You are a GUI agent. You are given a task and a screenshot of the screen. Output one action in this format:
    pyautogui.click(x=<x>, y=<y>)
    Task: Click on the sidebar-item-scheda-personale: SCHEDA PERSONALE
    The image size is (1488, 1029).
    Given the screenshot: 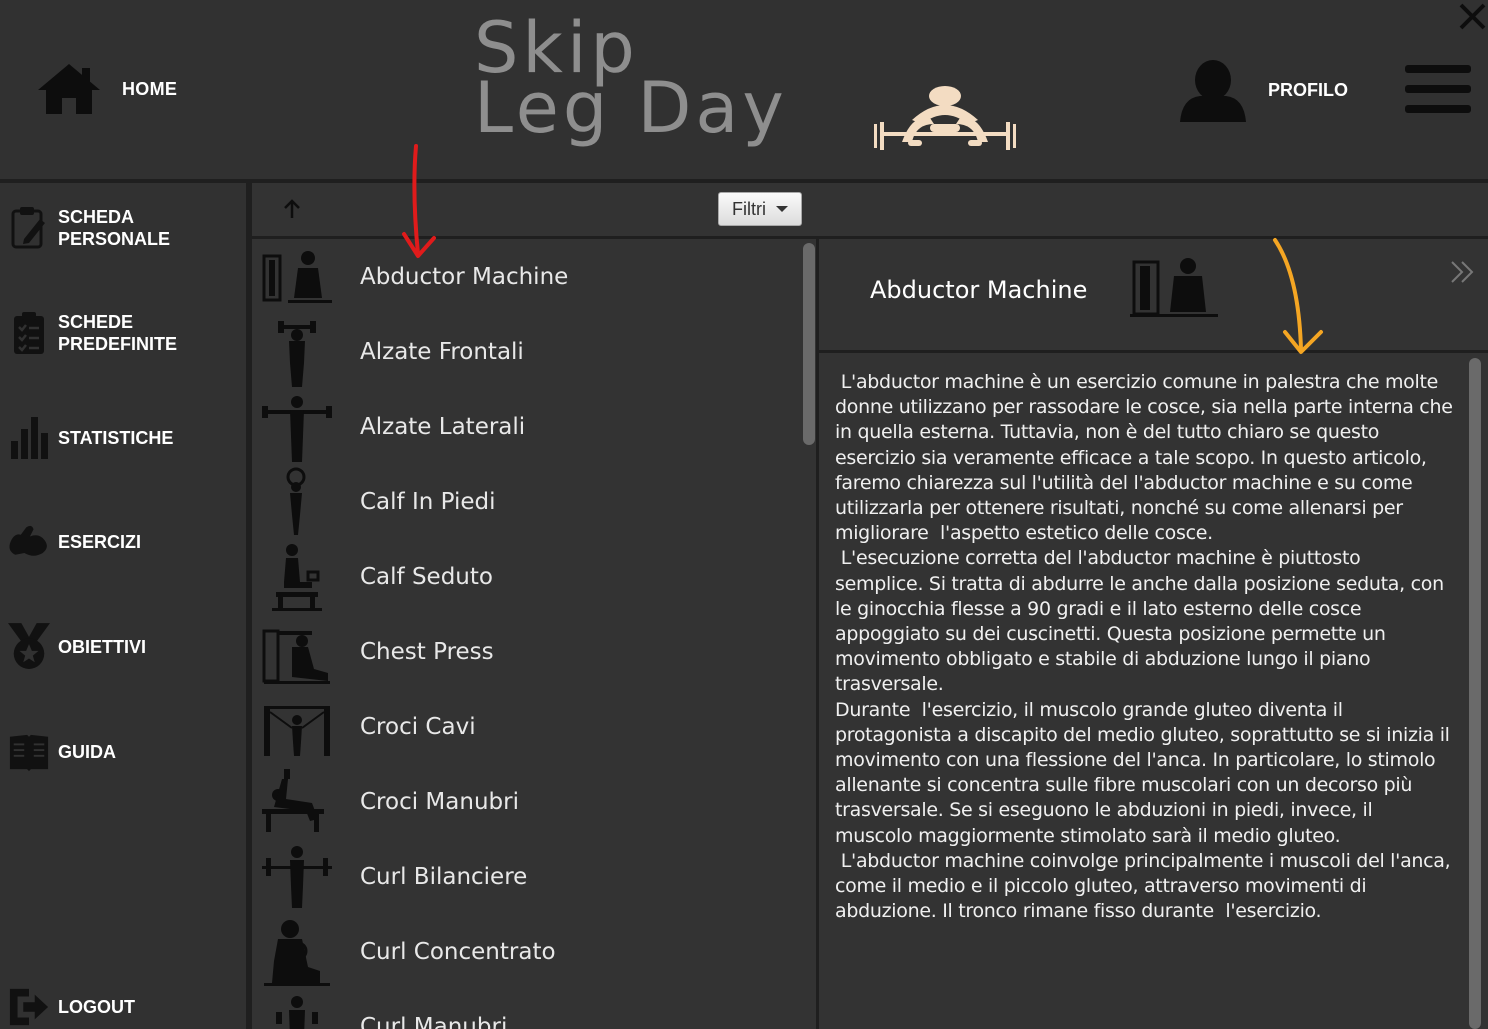 What is the action you would take?
    pyautogui.click(x=89, y=228)
    